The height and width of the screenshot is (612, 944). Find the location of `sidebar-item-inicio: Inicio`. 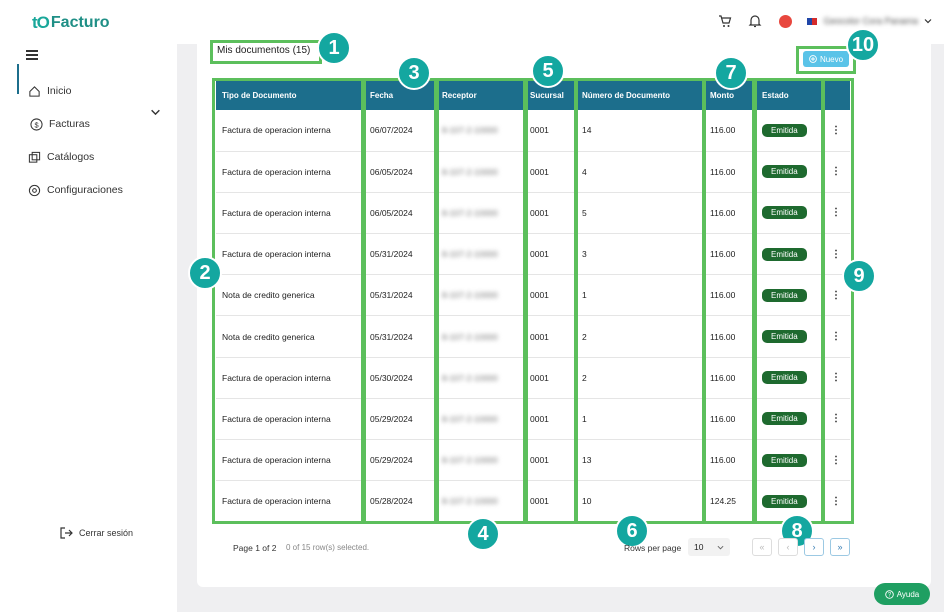

sidebar-item-inicio: Inicio is located at coordinates (50, 91).